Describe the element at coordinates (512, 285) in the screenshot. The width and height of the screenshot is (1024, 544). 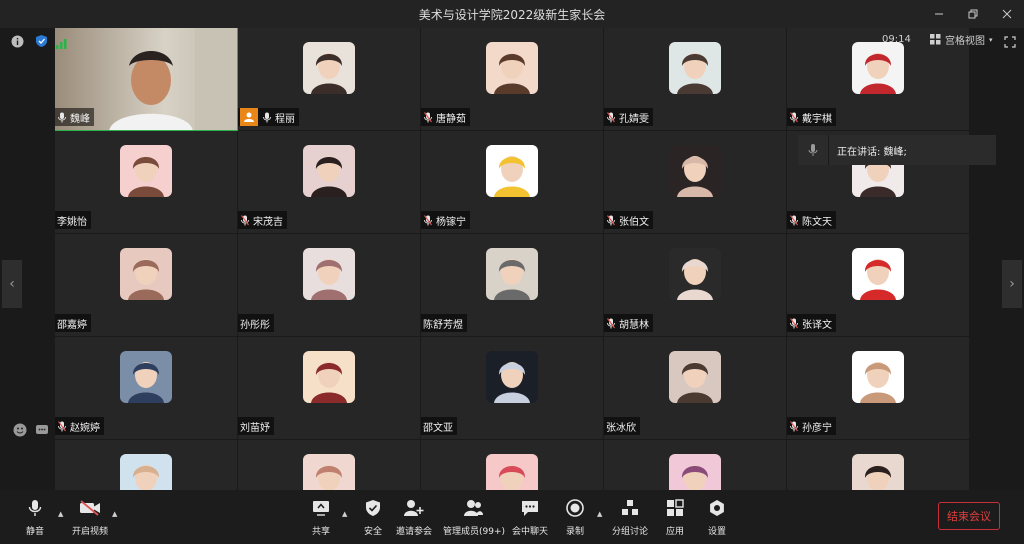
I see `participant-tile: 陈舒芳煜` at that location.